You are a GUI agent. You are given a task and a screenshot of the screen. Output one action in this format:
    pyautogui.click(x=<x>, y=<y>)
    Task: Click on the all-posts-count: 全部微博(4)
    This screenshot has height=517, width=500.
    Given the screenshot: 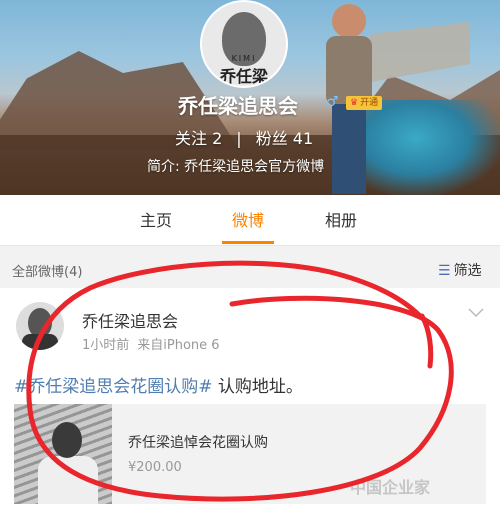 What is the action you would take?
    pyautogui.click(x=47, y=272)
    